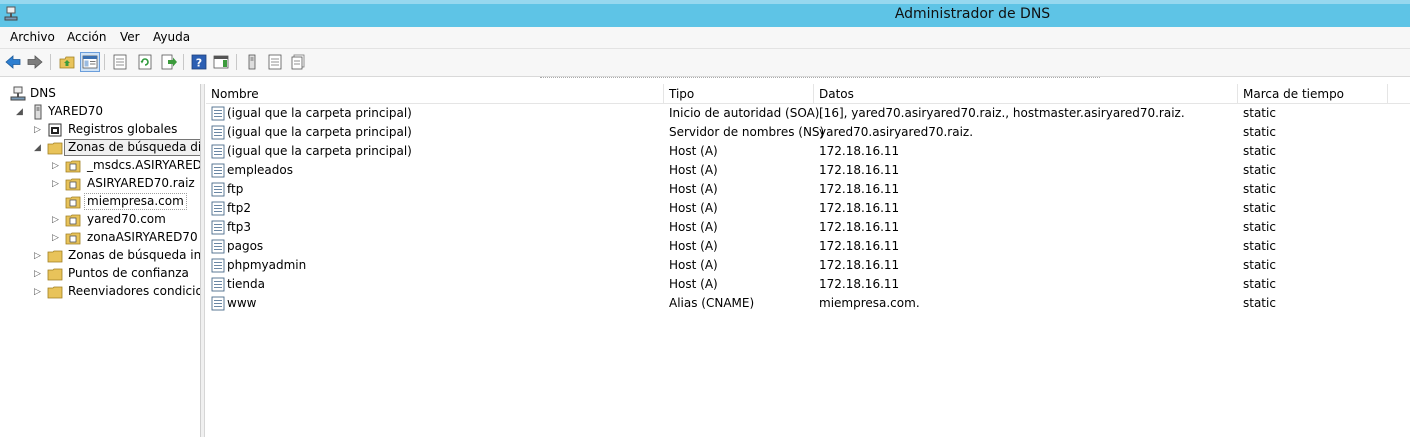 The height and width of the screenshot is (437, 1410). Describe the element at coordinates (808, 189) in the screenshot. I see `table-row: ftp Host (A) 172.18.16.11 static` at that location.